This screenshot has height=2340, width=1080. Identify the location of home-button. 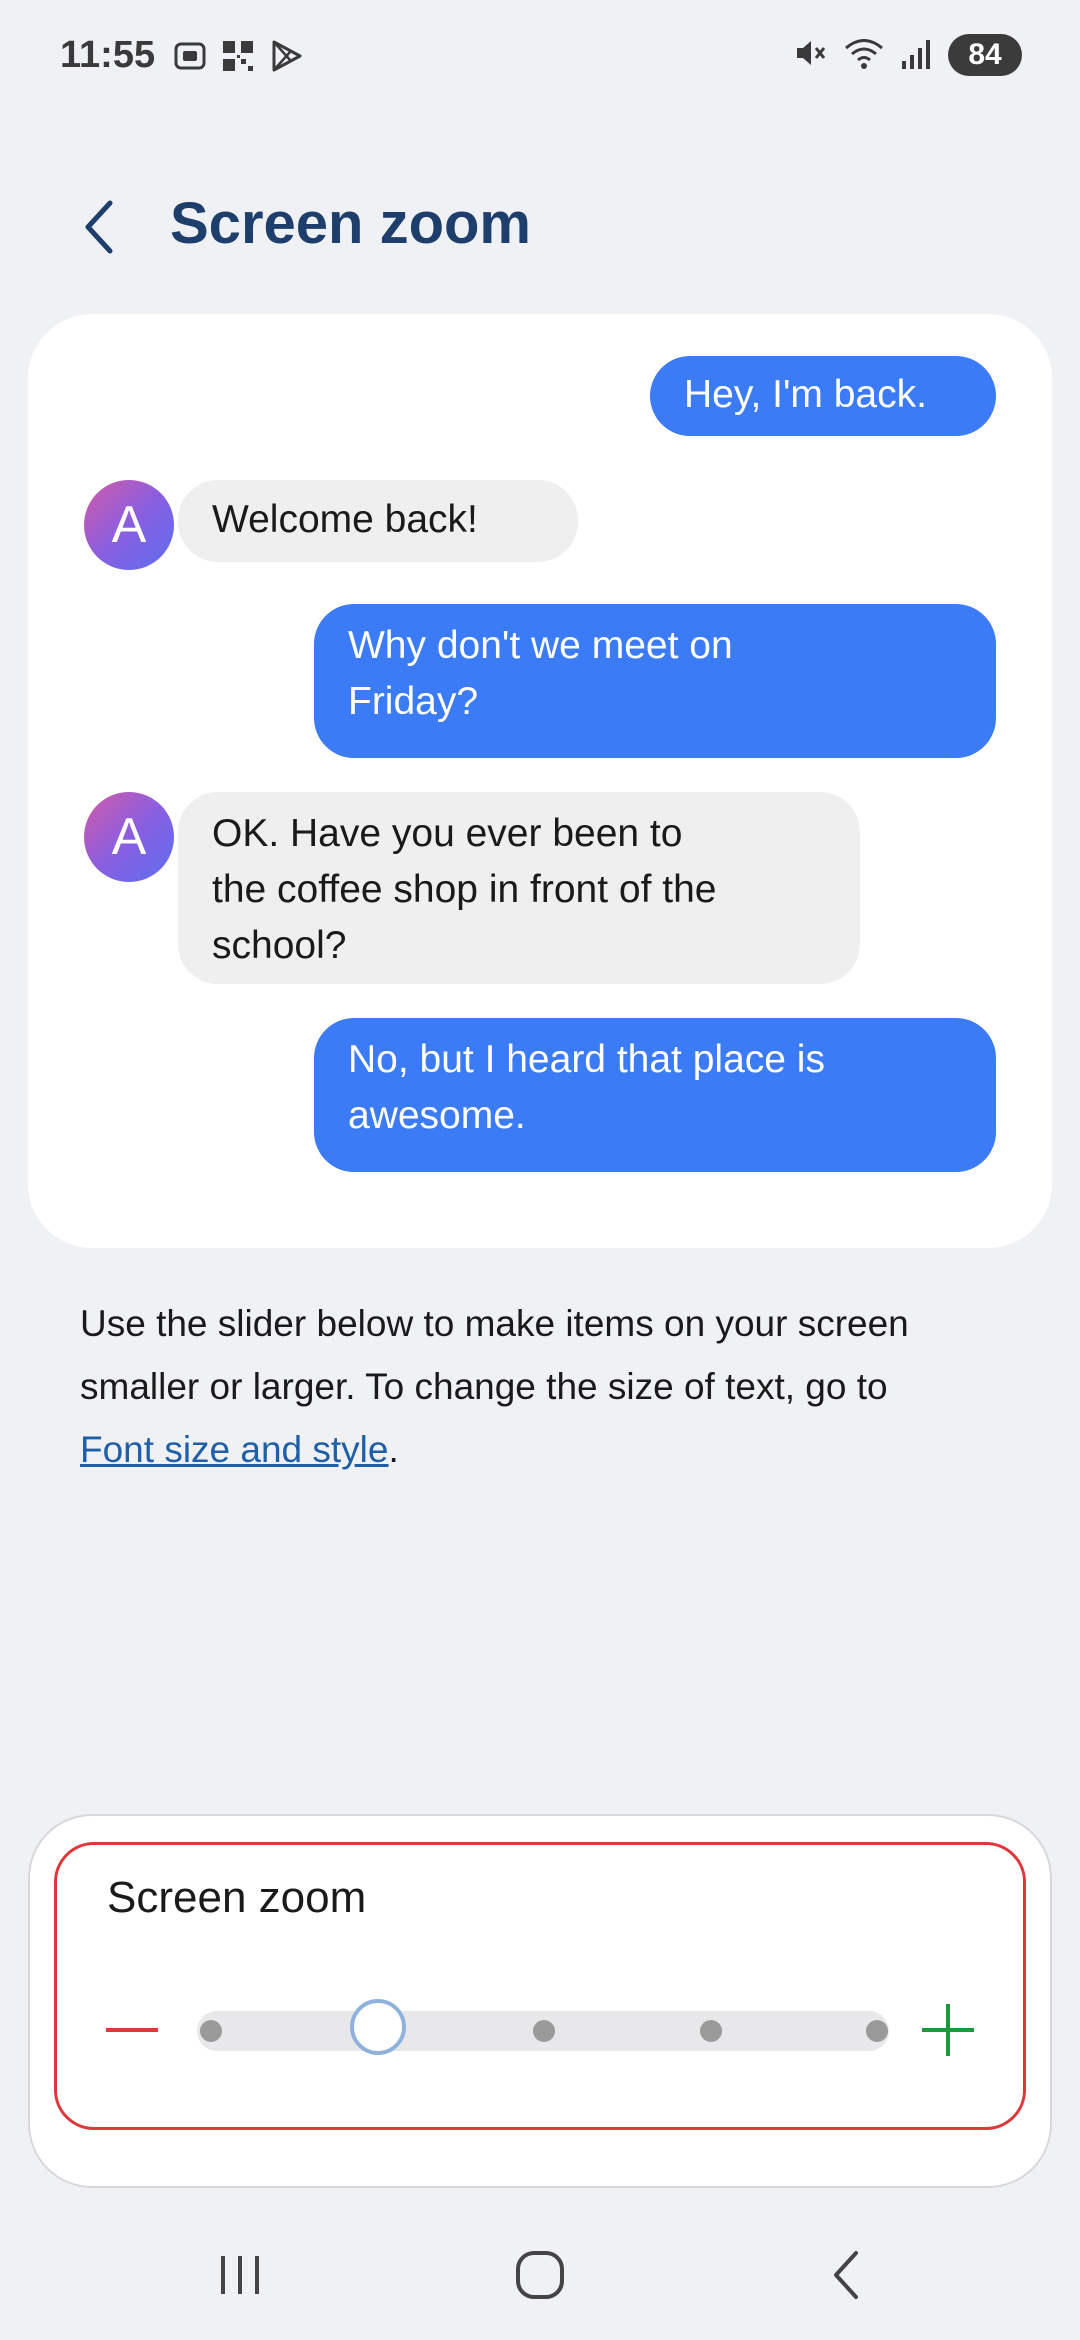
(540, 2275).